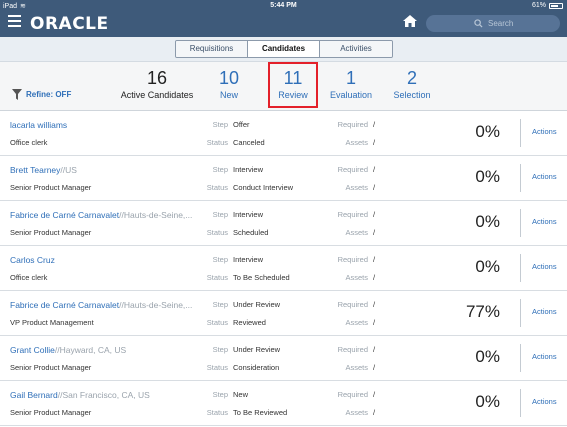 The height and width of the screenshot is (427, 567). I want to click on stat-label: Evaluation, so click(351, 95).